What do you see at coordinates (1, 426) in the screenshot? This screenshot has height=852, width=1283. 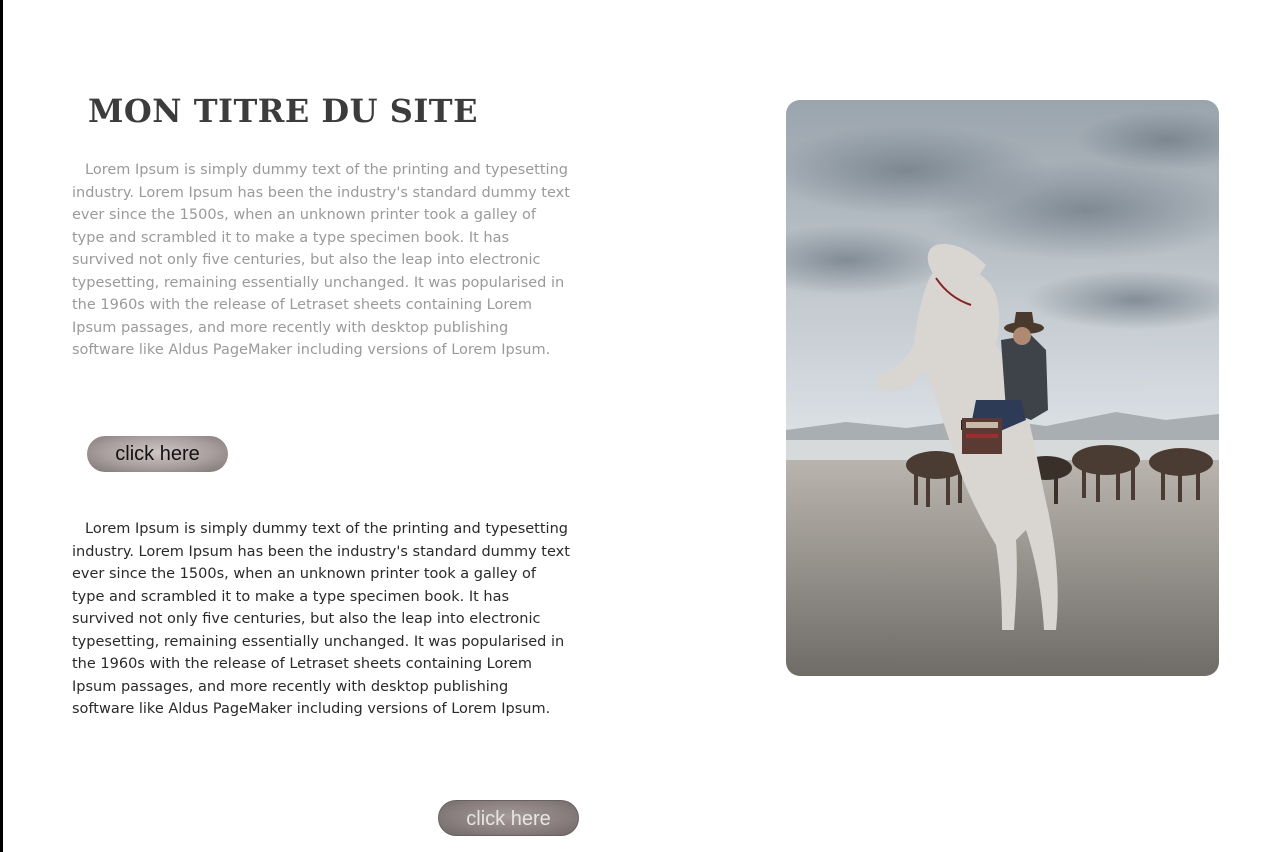 I see `left-edge-border` at bounding box center [1, 426].